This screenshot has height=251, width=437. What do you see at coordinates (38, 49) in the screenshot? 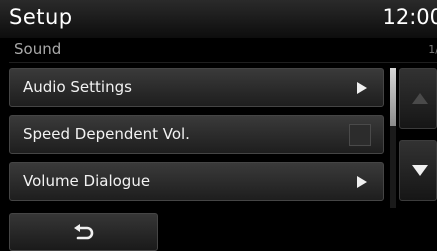
I see `breadcrumb: Sound` at bounding box center [38, 49].